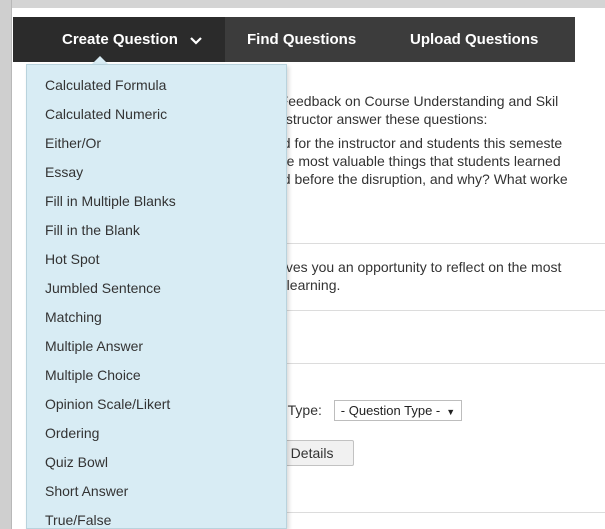  Describe the element at coordinates (302, 4) in the screenshot. I see `window-frame-top` at that location.